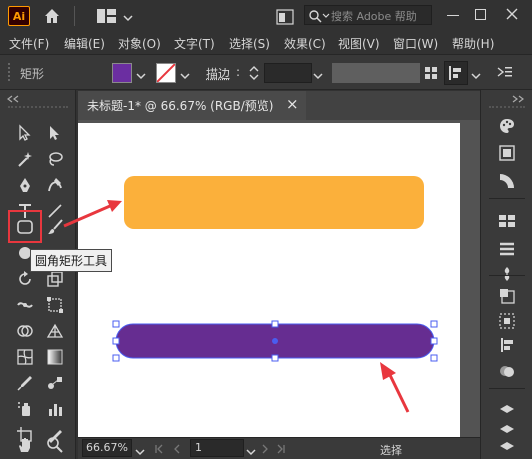  I want to click on maximize-button, so click(480, 14).